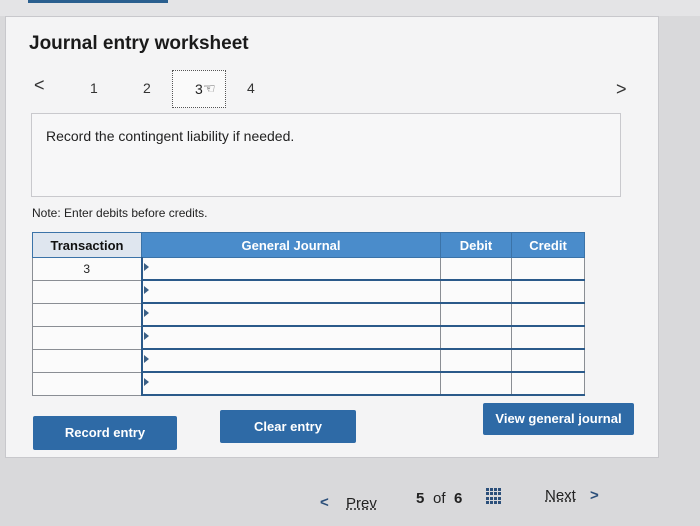 Image resolution: width=700 pixels, height=526 pixels. I want to click on header-general-journal: General Journal, so click(291, 245).